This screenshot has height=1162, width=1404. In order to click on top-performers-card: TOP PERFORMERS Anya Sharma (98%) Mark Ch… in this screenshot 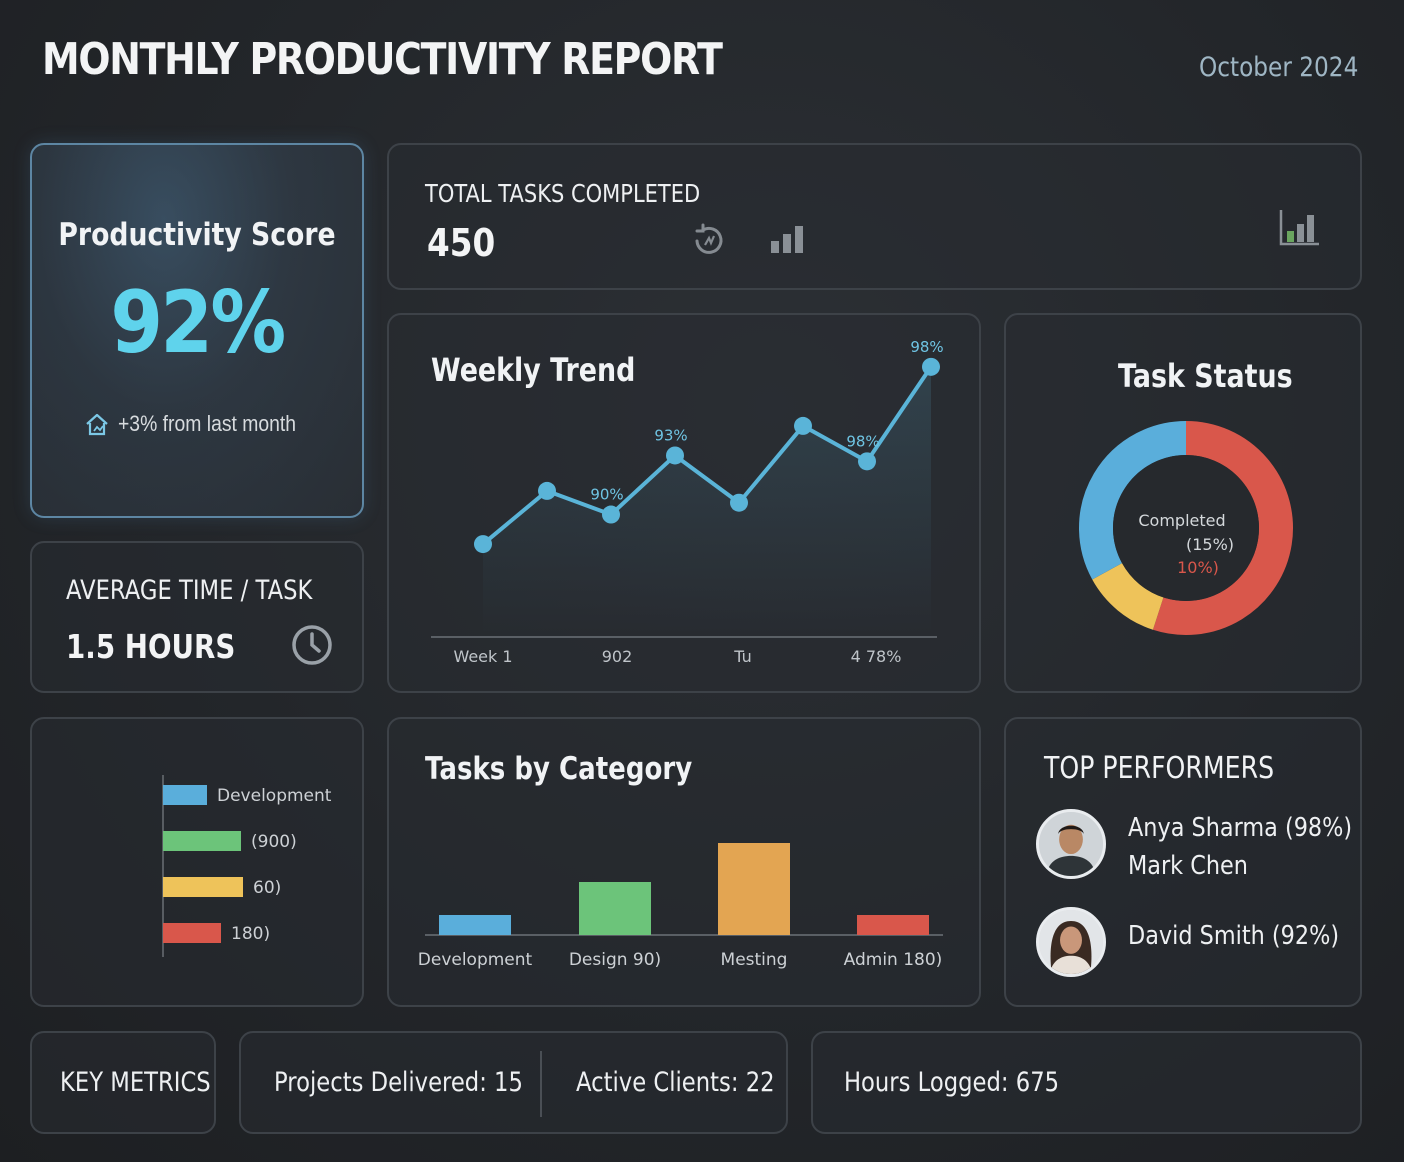, I will do `click(1183, 862)`.